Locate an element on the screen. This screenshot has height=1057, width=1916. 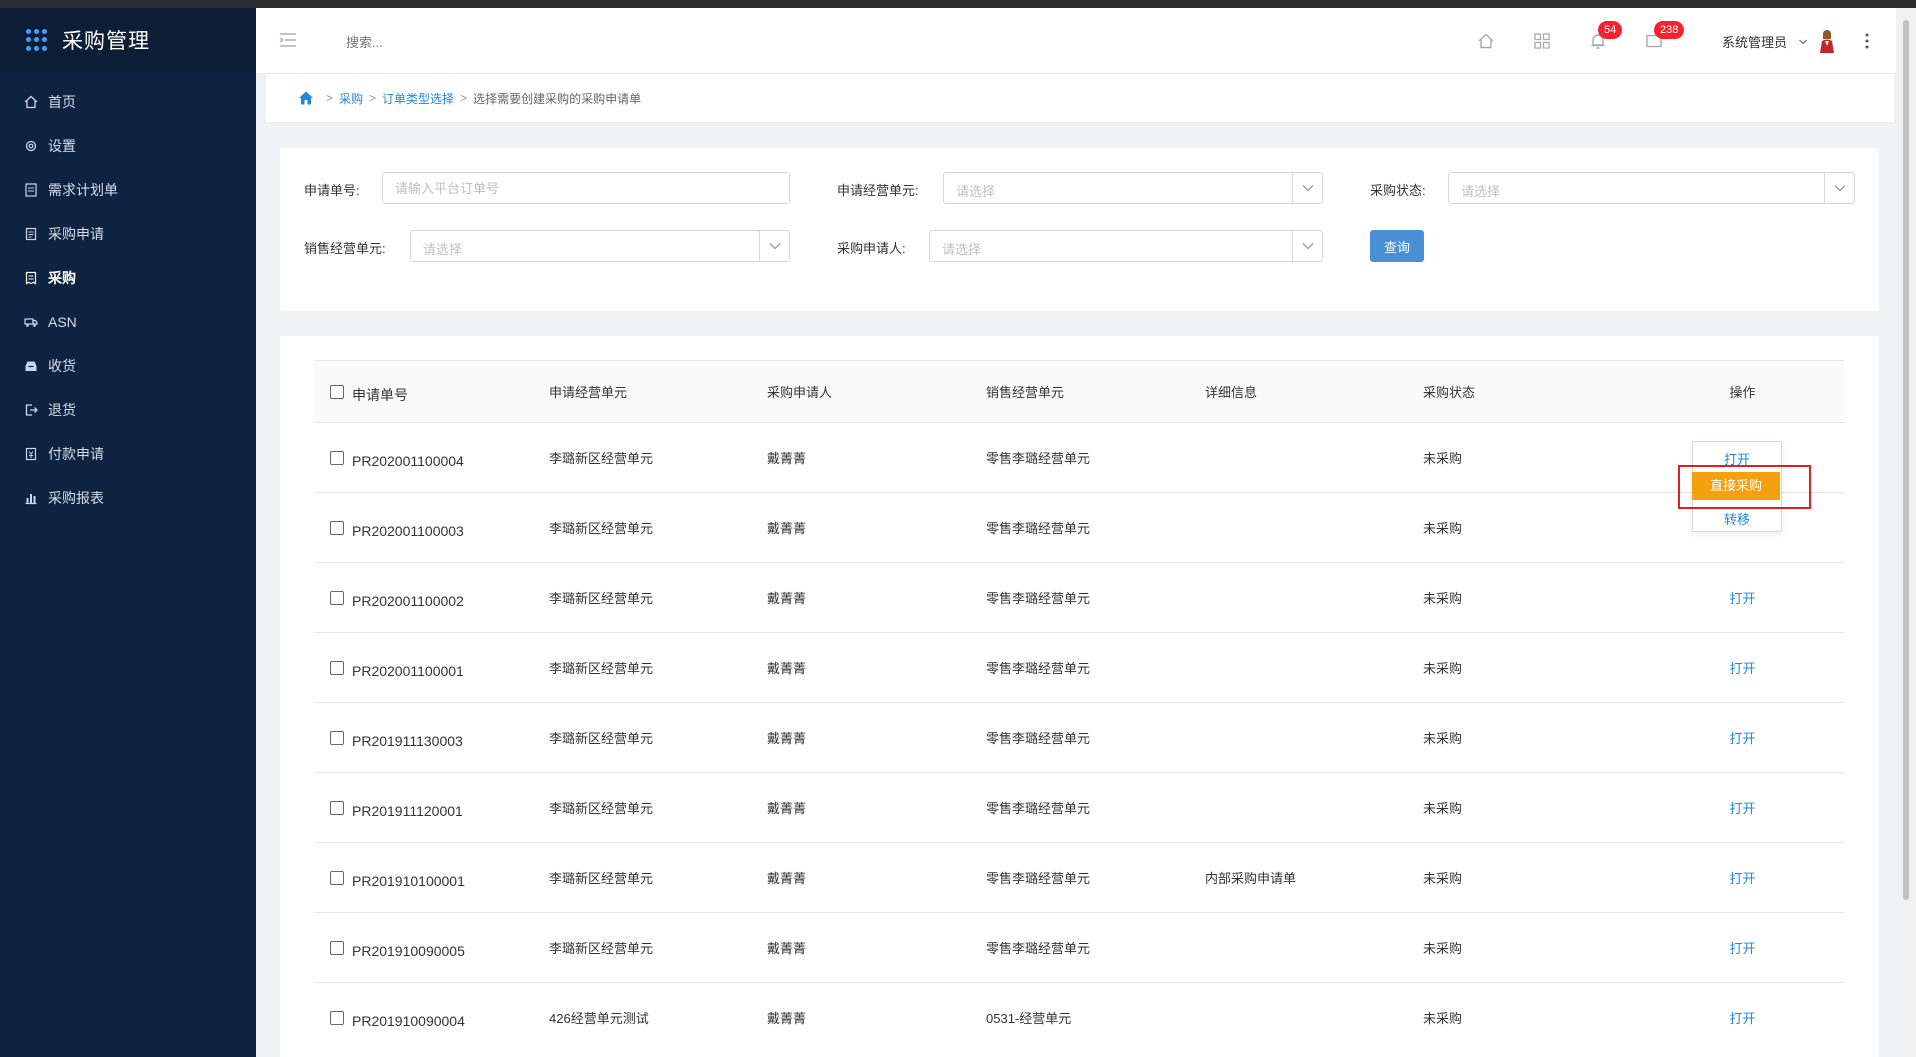
dropdown-open-item: 打开 is located at coordinates (1737, 458).